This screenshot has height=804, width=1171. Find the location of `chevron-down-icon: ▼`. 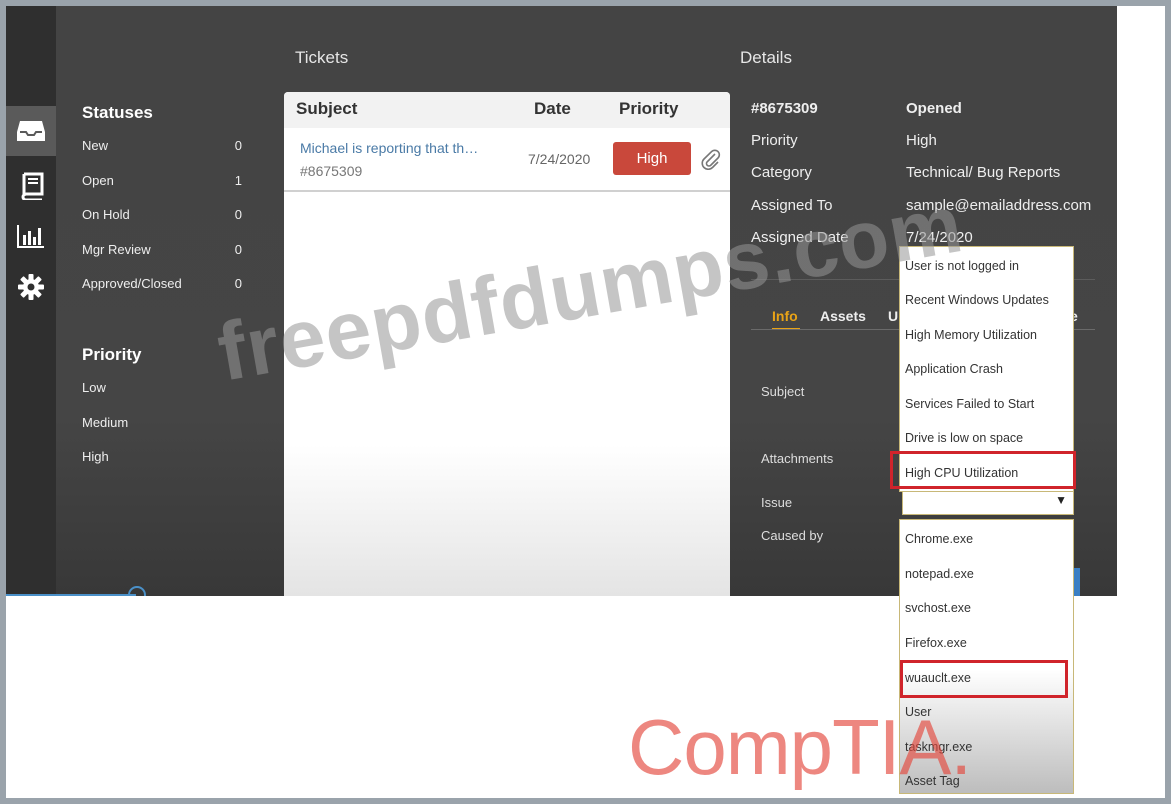

chevron-down-icon: ▼ is located at coordinates (1061, 500).